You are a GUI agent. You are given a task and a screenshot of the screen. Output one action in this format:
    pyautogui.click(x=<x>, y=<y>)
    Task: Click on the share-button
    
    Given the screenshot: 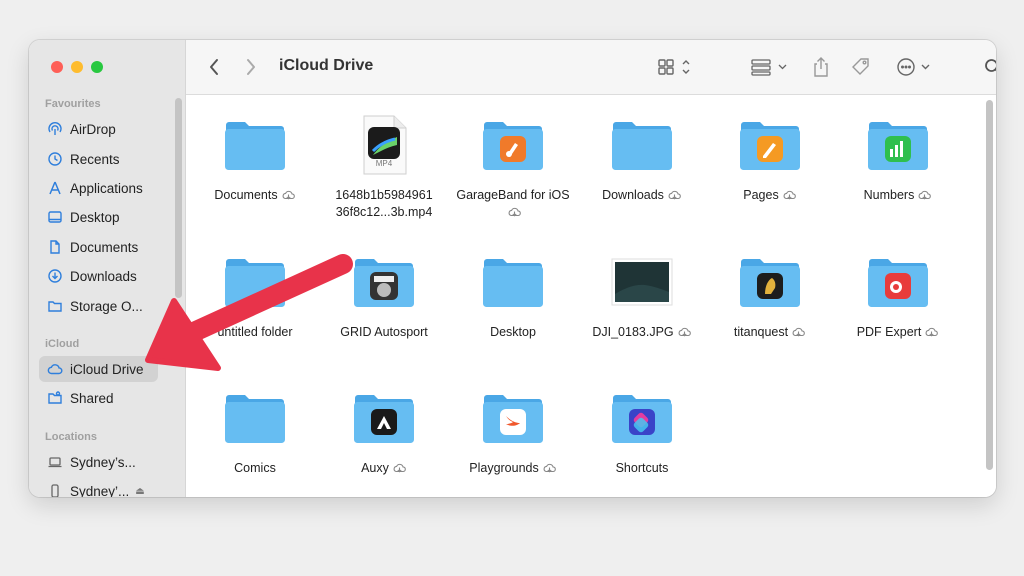 What is the action you would take?
    pyautogui.click(x=821, y=67)
    